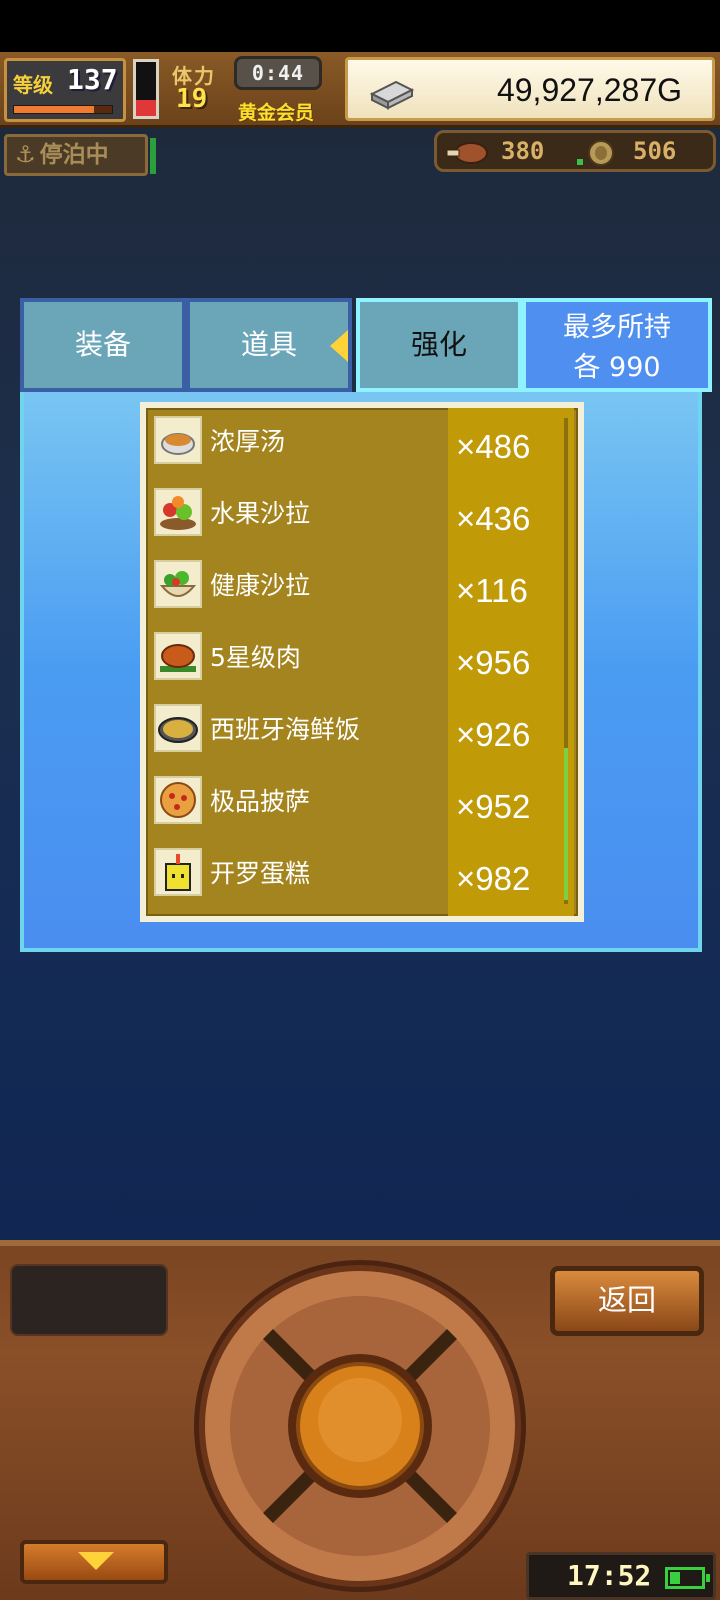 This screenshot has width=720, height=1600. Describe the element at coordinates (178, 728) in the screenshot. I see `paella-icon` at that location.